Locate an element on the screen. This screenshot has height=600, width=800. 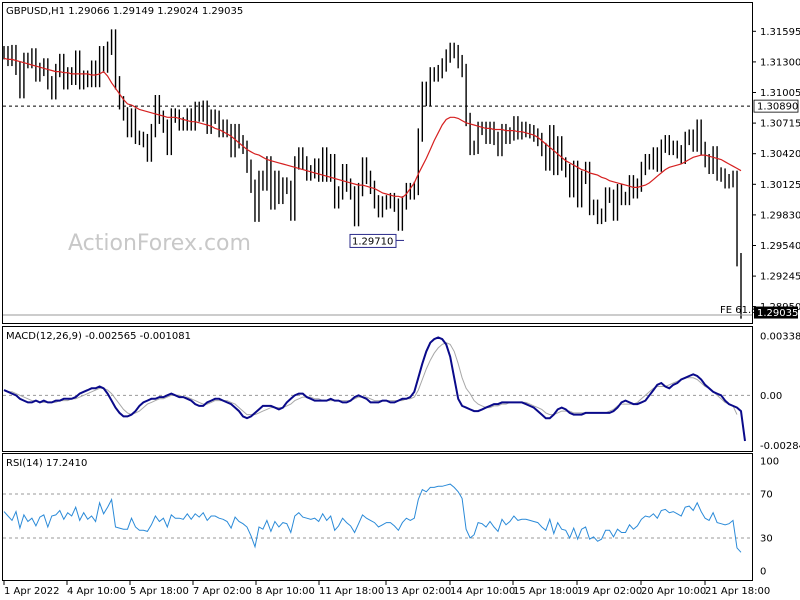
price-tick-label: 1.30420 is located at coordinates (780, 154).